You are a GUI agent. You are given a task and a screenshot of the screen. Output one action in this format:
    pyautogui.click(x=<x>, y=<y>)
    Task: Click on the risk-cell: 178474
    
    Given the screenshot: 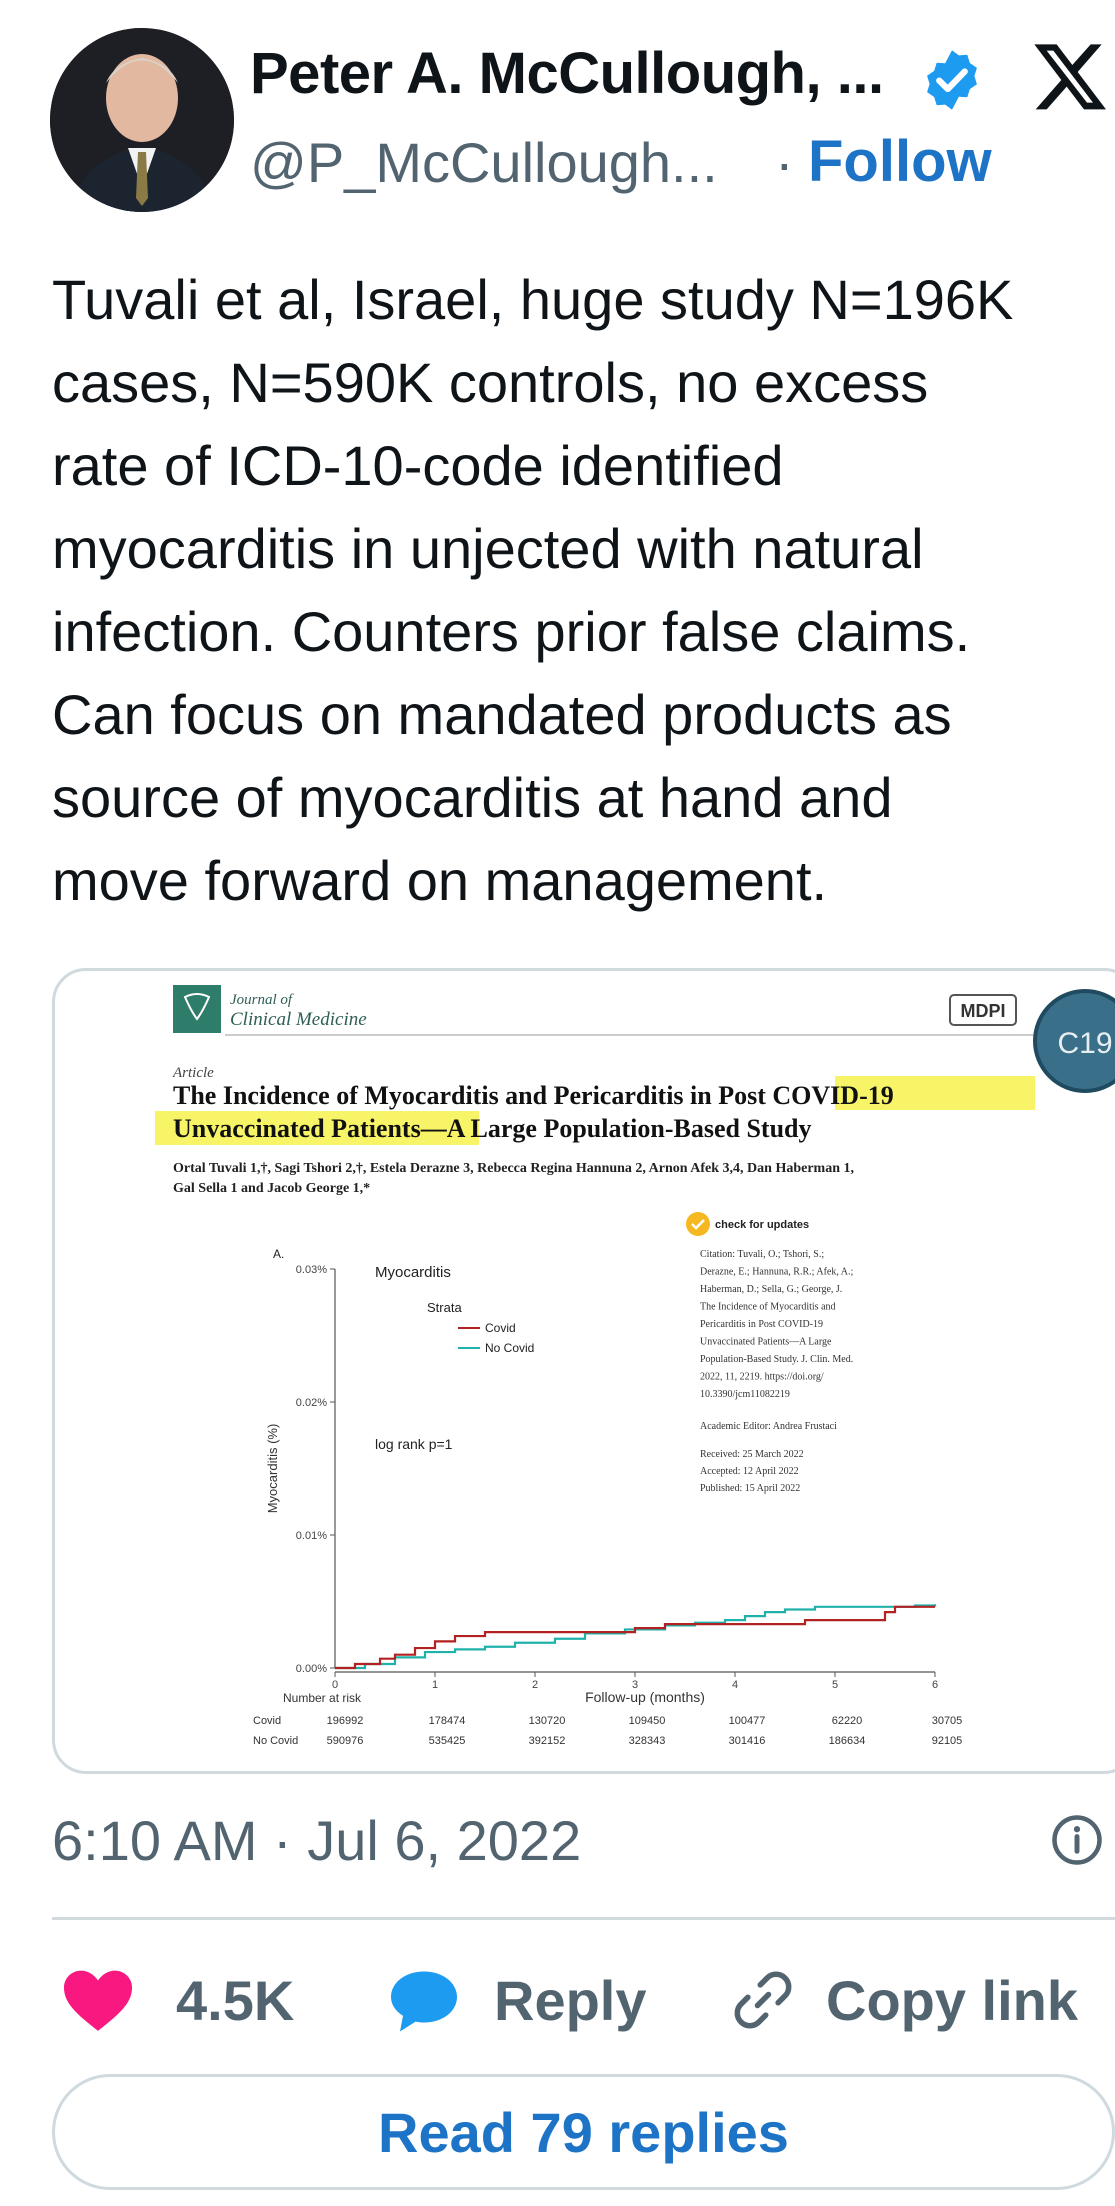 What is the action you would take?
    pyautogui.click(x=447, y=1721)
    